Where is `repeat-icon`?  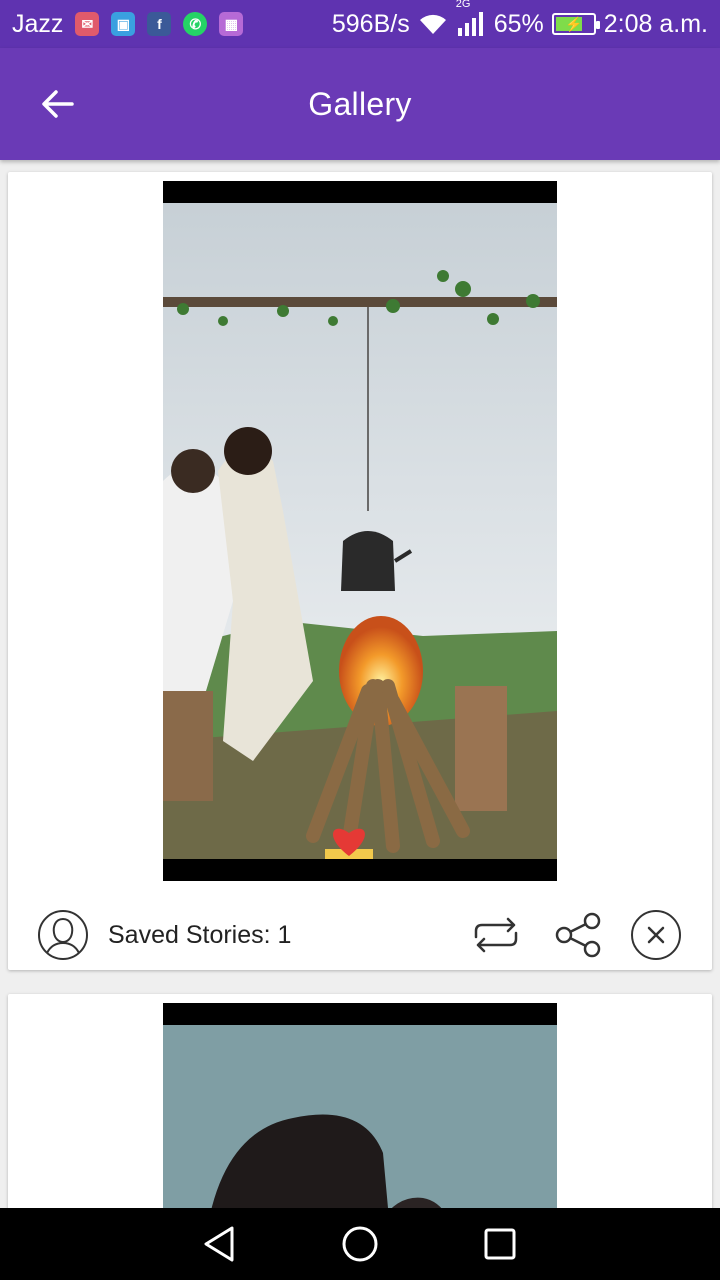 repeat-icon is located at coordinates (496, 935).